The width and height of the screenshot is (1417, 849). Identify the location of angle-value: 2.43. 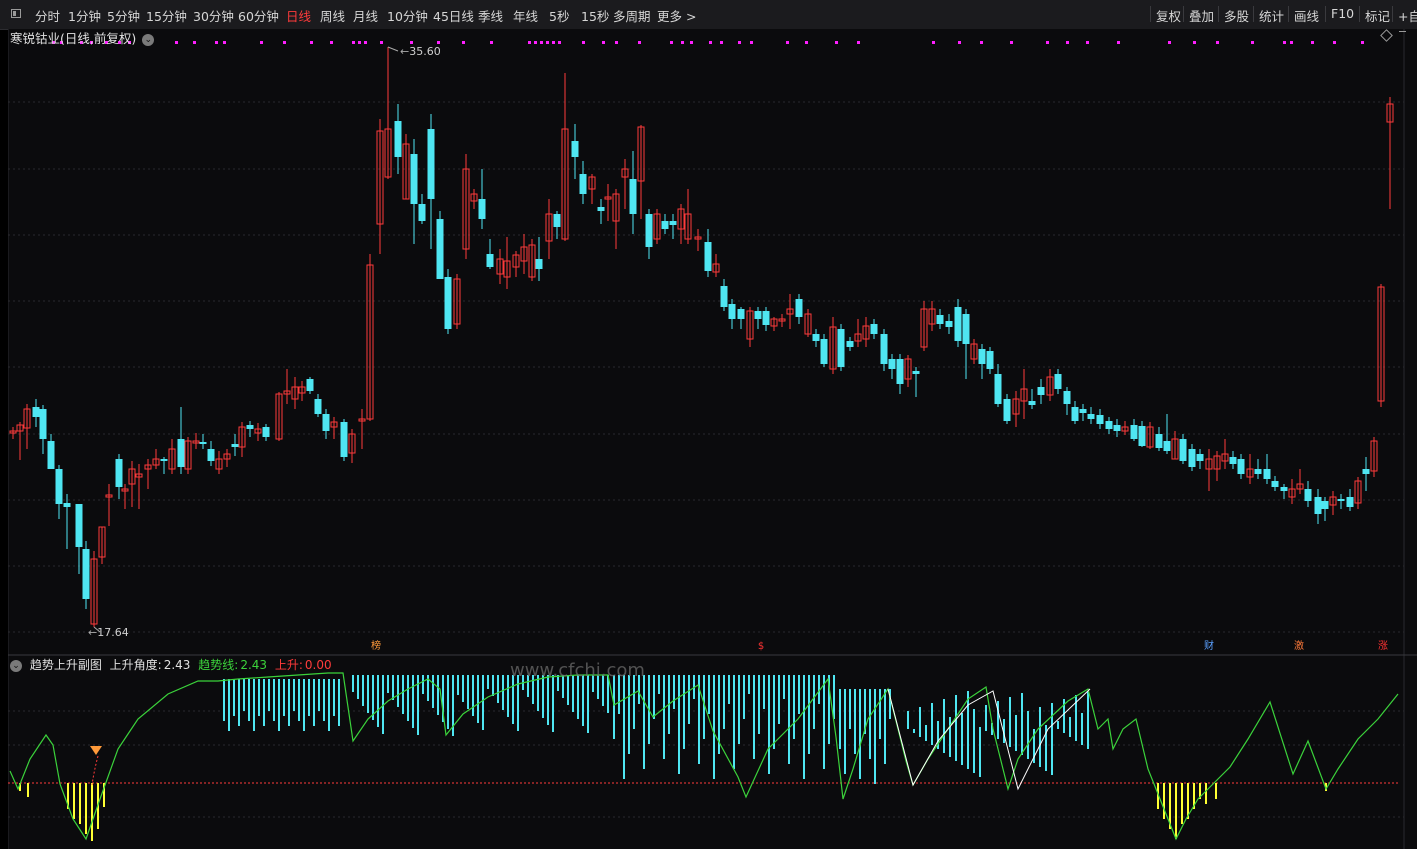
(177, 665).